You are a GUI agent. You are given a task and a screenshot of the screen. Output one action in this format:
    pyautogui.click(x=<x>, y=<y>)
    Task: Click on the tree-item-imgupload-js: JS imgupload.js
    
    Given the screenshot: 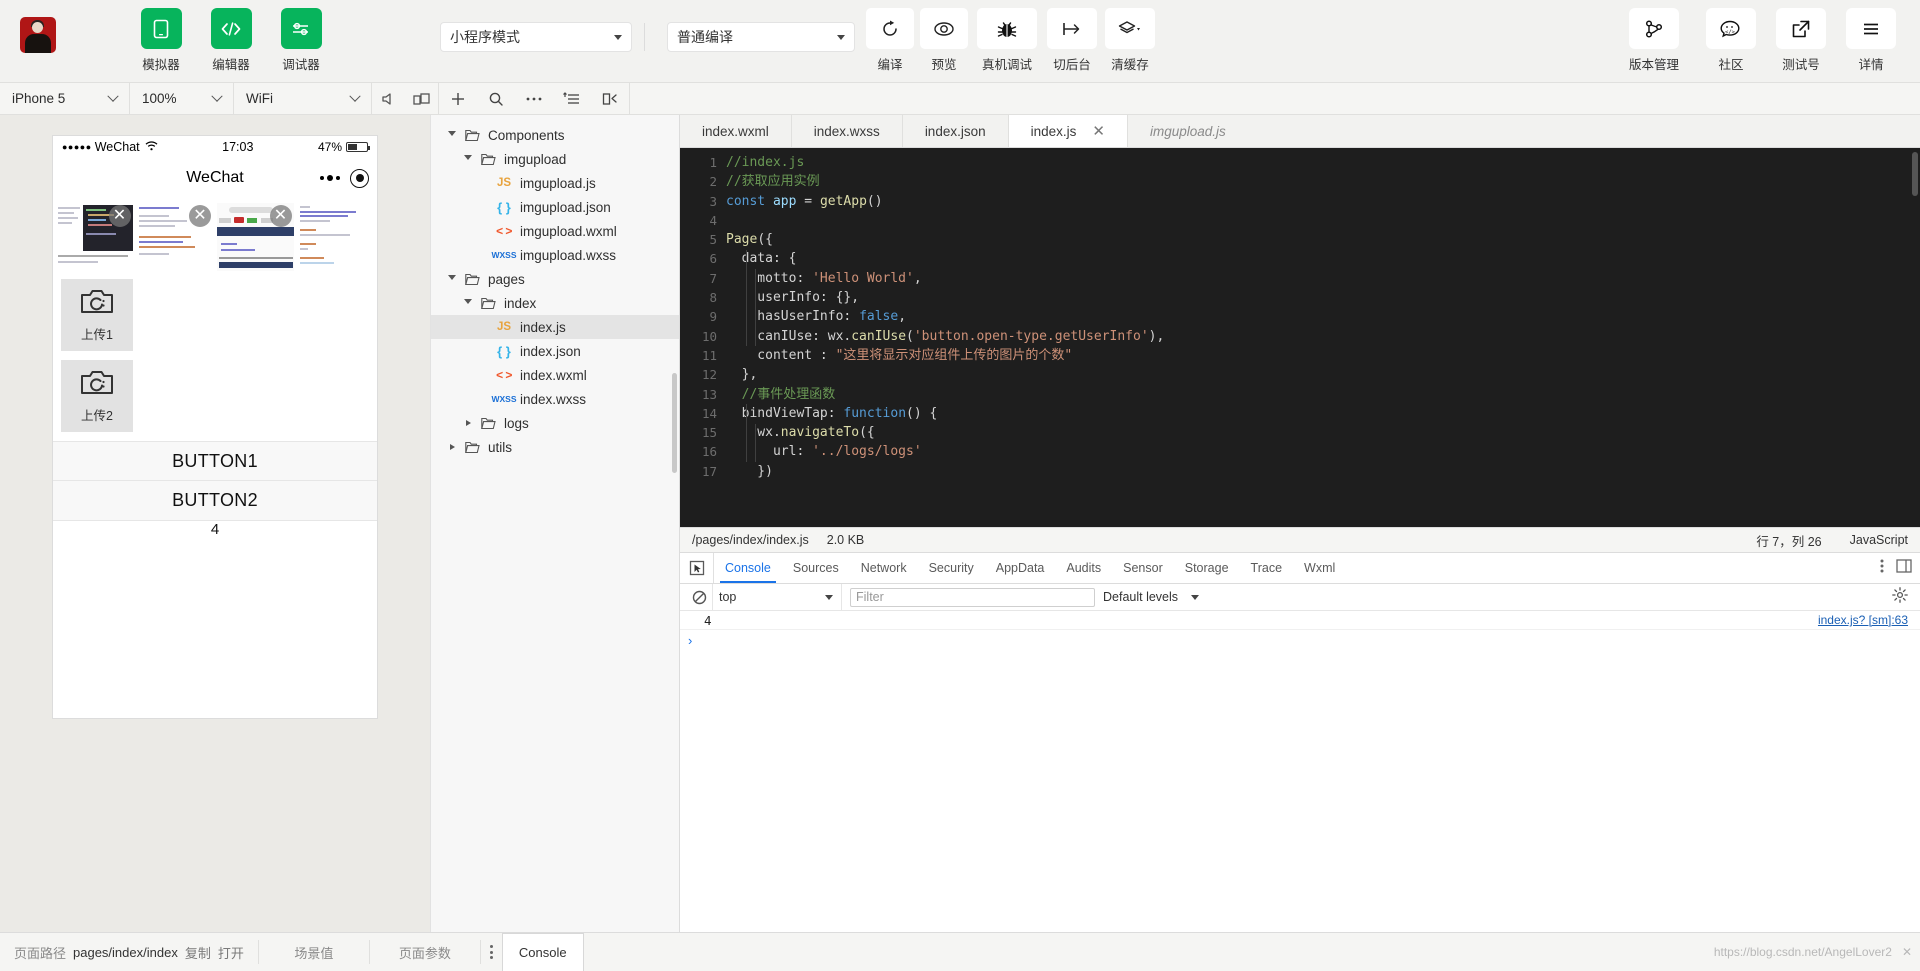 What is the action you would take?
    pyautogui.click(x=555, y=183)
    